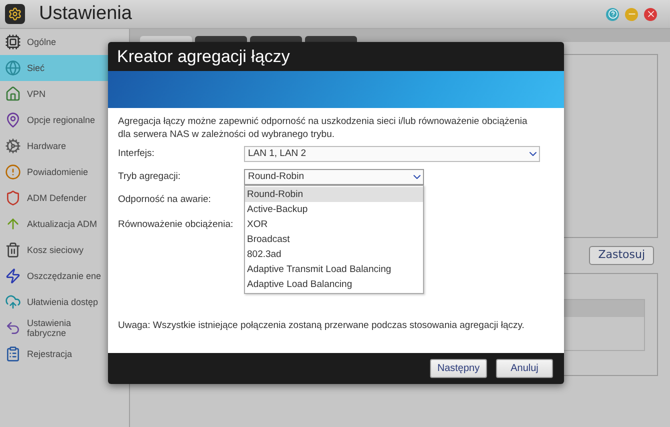  I want to click on field-label: Odporność na awarie:, so click(164, 199).